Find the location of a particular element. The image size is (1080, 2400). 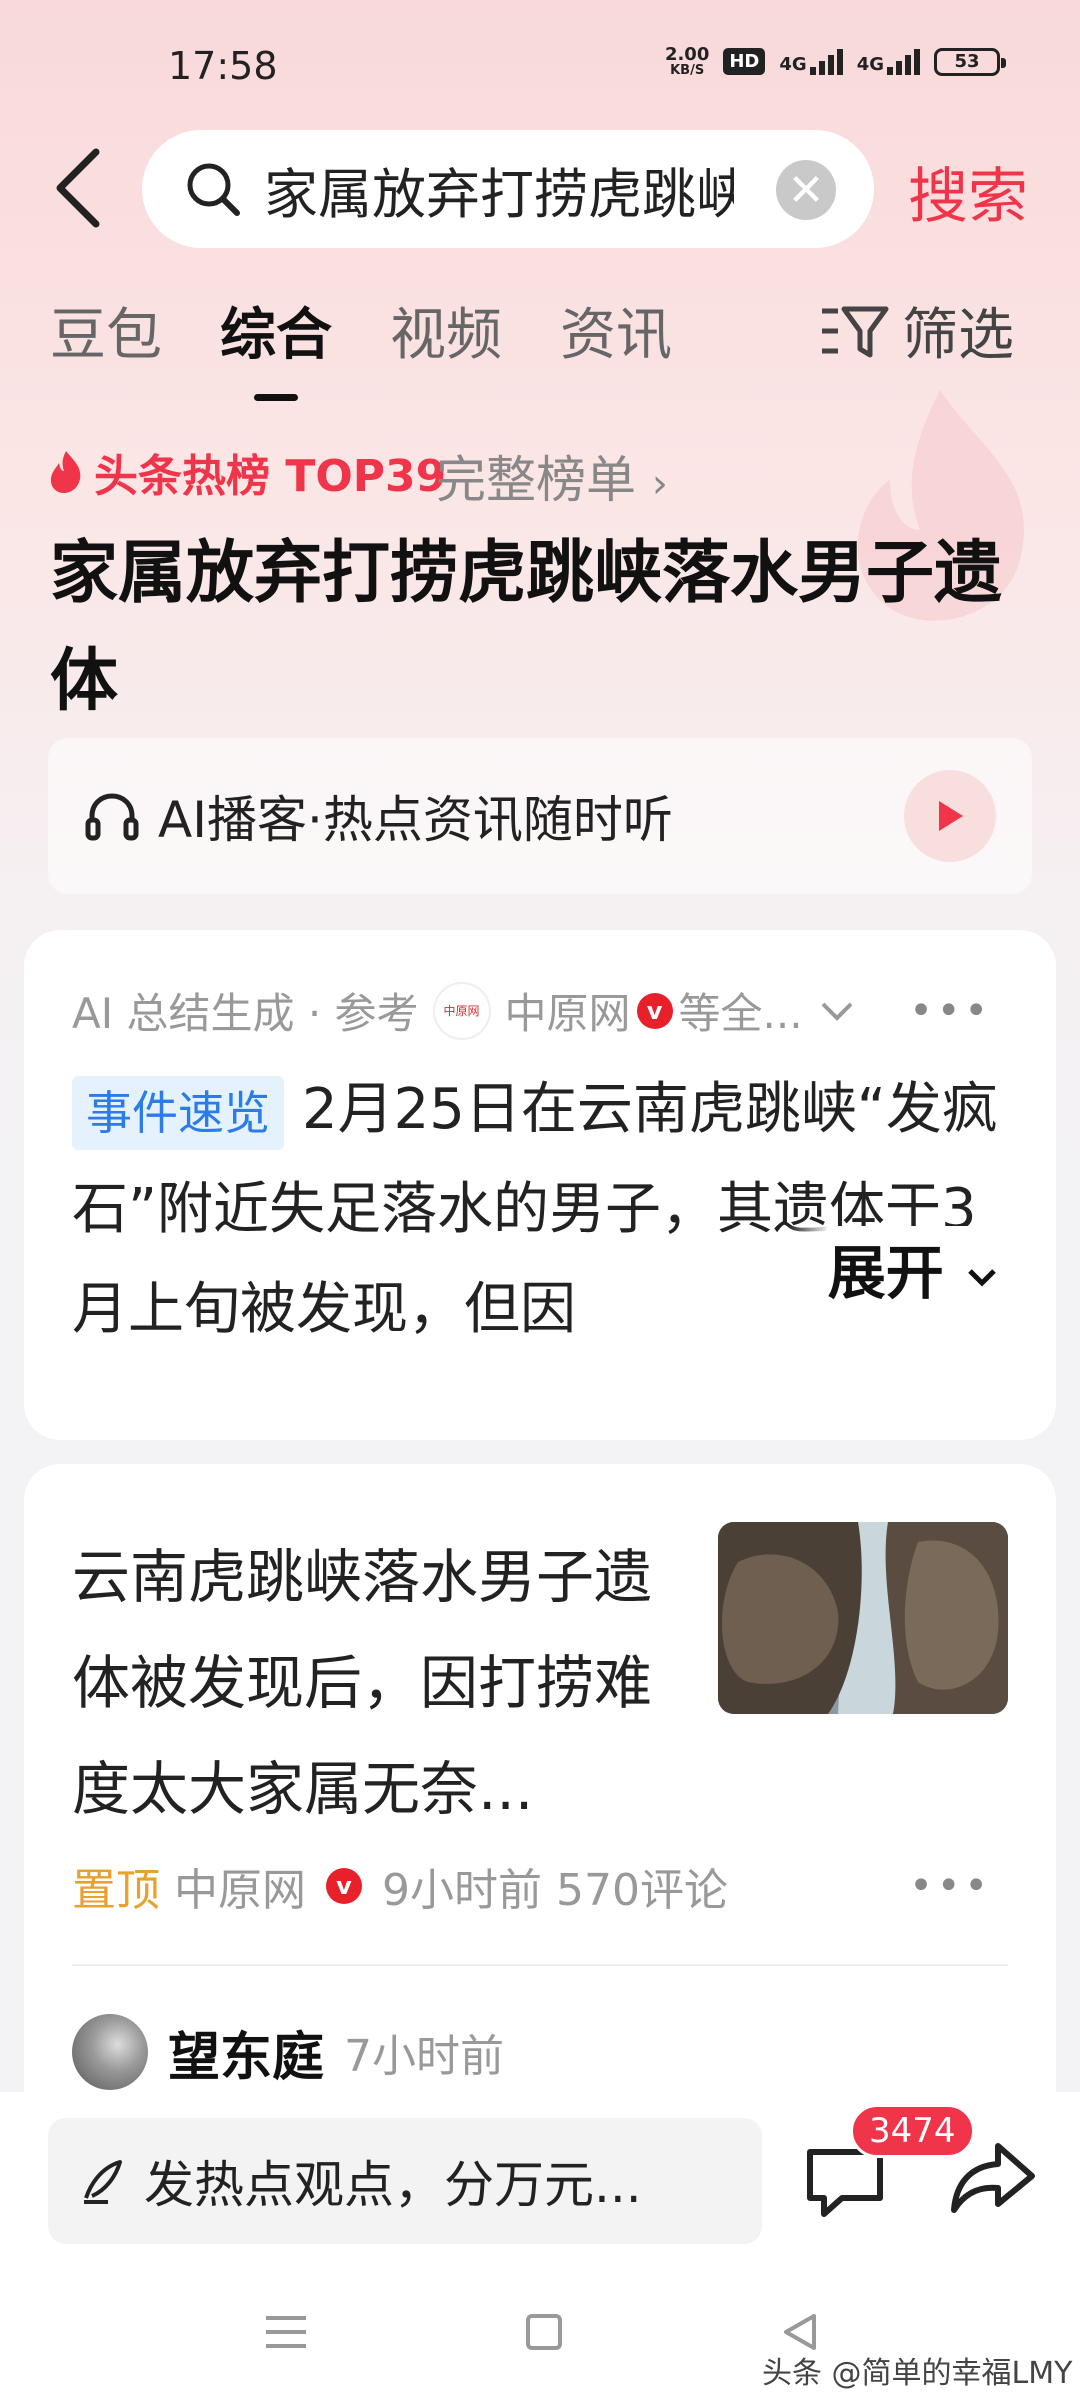

chevron-right-icon: › is located at coordinates (659, 484).